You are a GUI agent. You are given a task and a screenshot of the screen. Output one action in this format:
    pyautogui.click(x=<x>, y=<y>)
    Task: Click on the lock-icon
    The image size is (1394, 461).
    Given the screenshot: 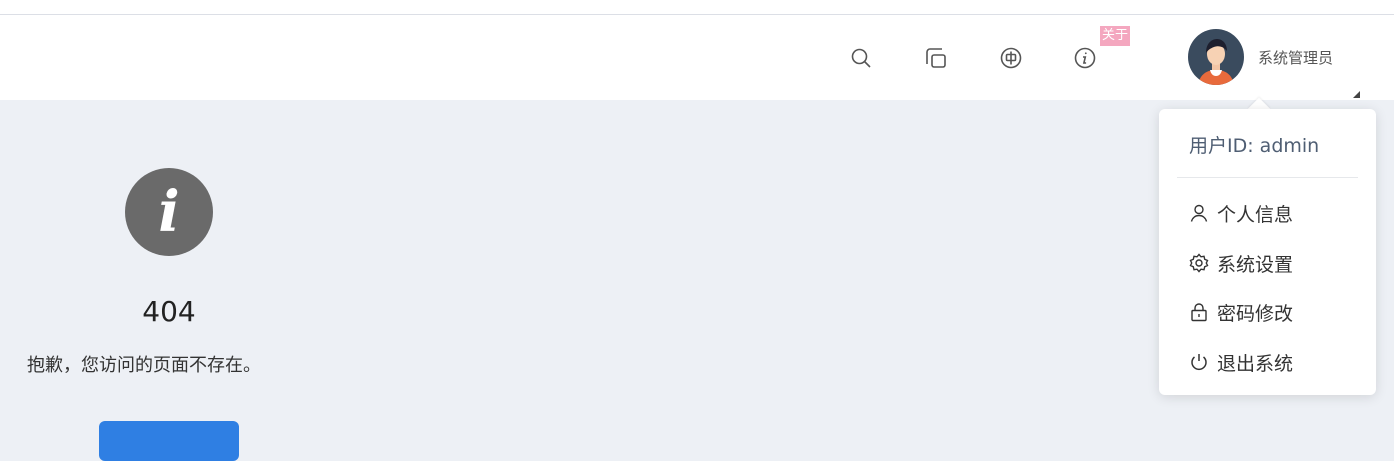 What is the action you would take?
    pyautogui.click(x=1199, y=312)
    